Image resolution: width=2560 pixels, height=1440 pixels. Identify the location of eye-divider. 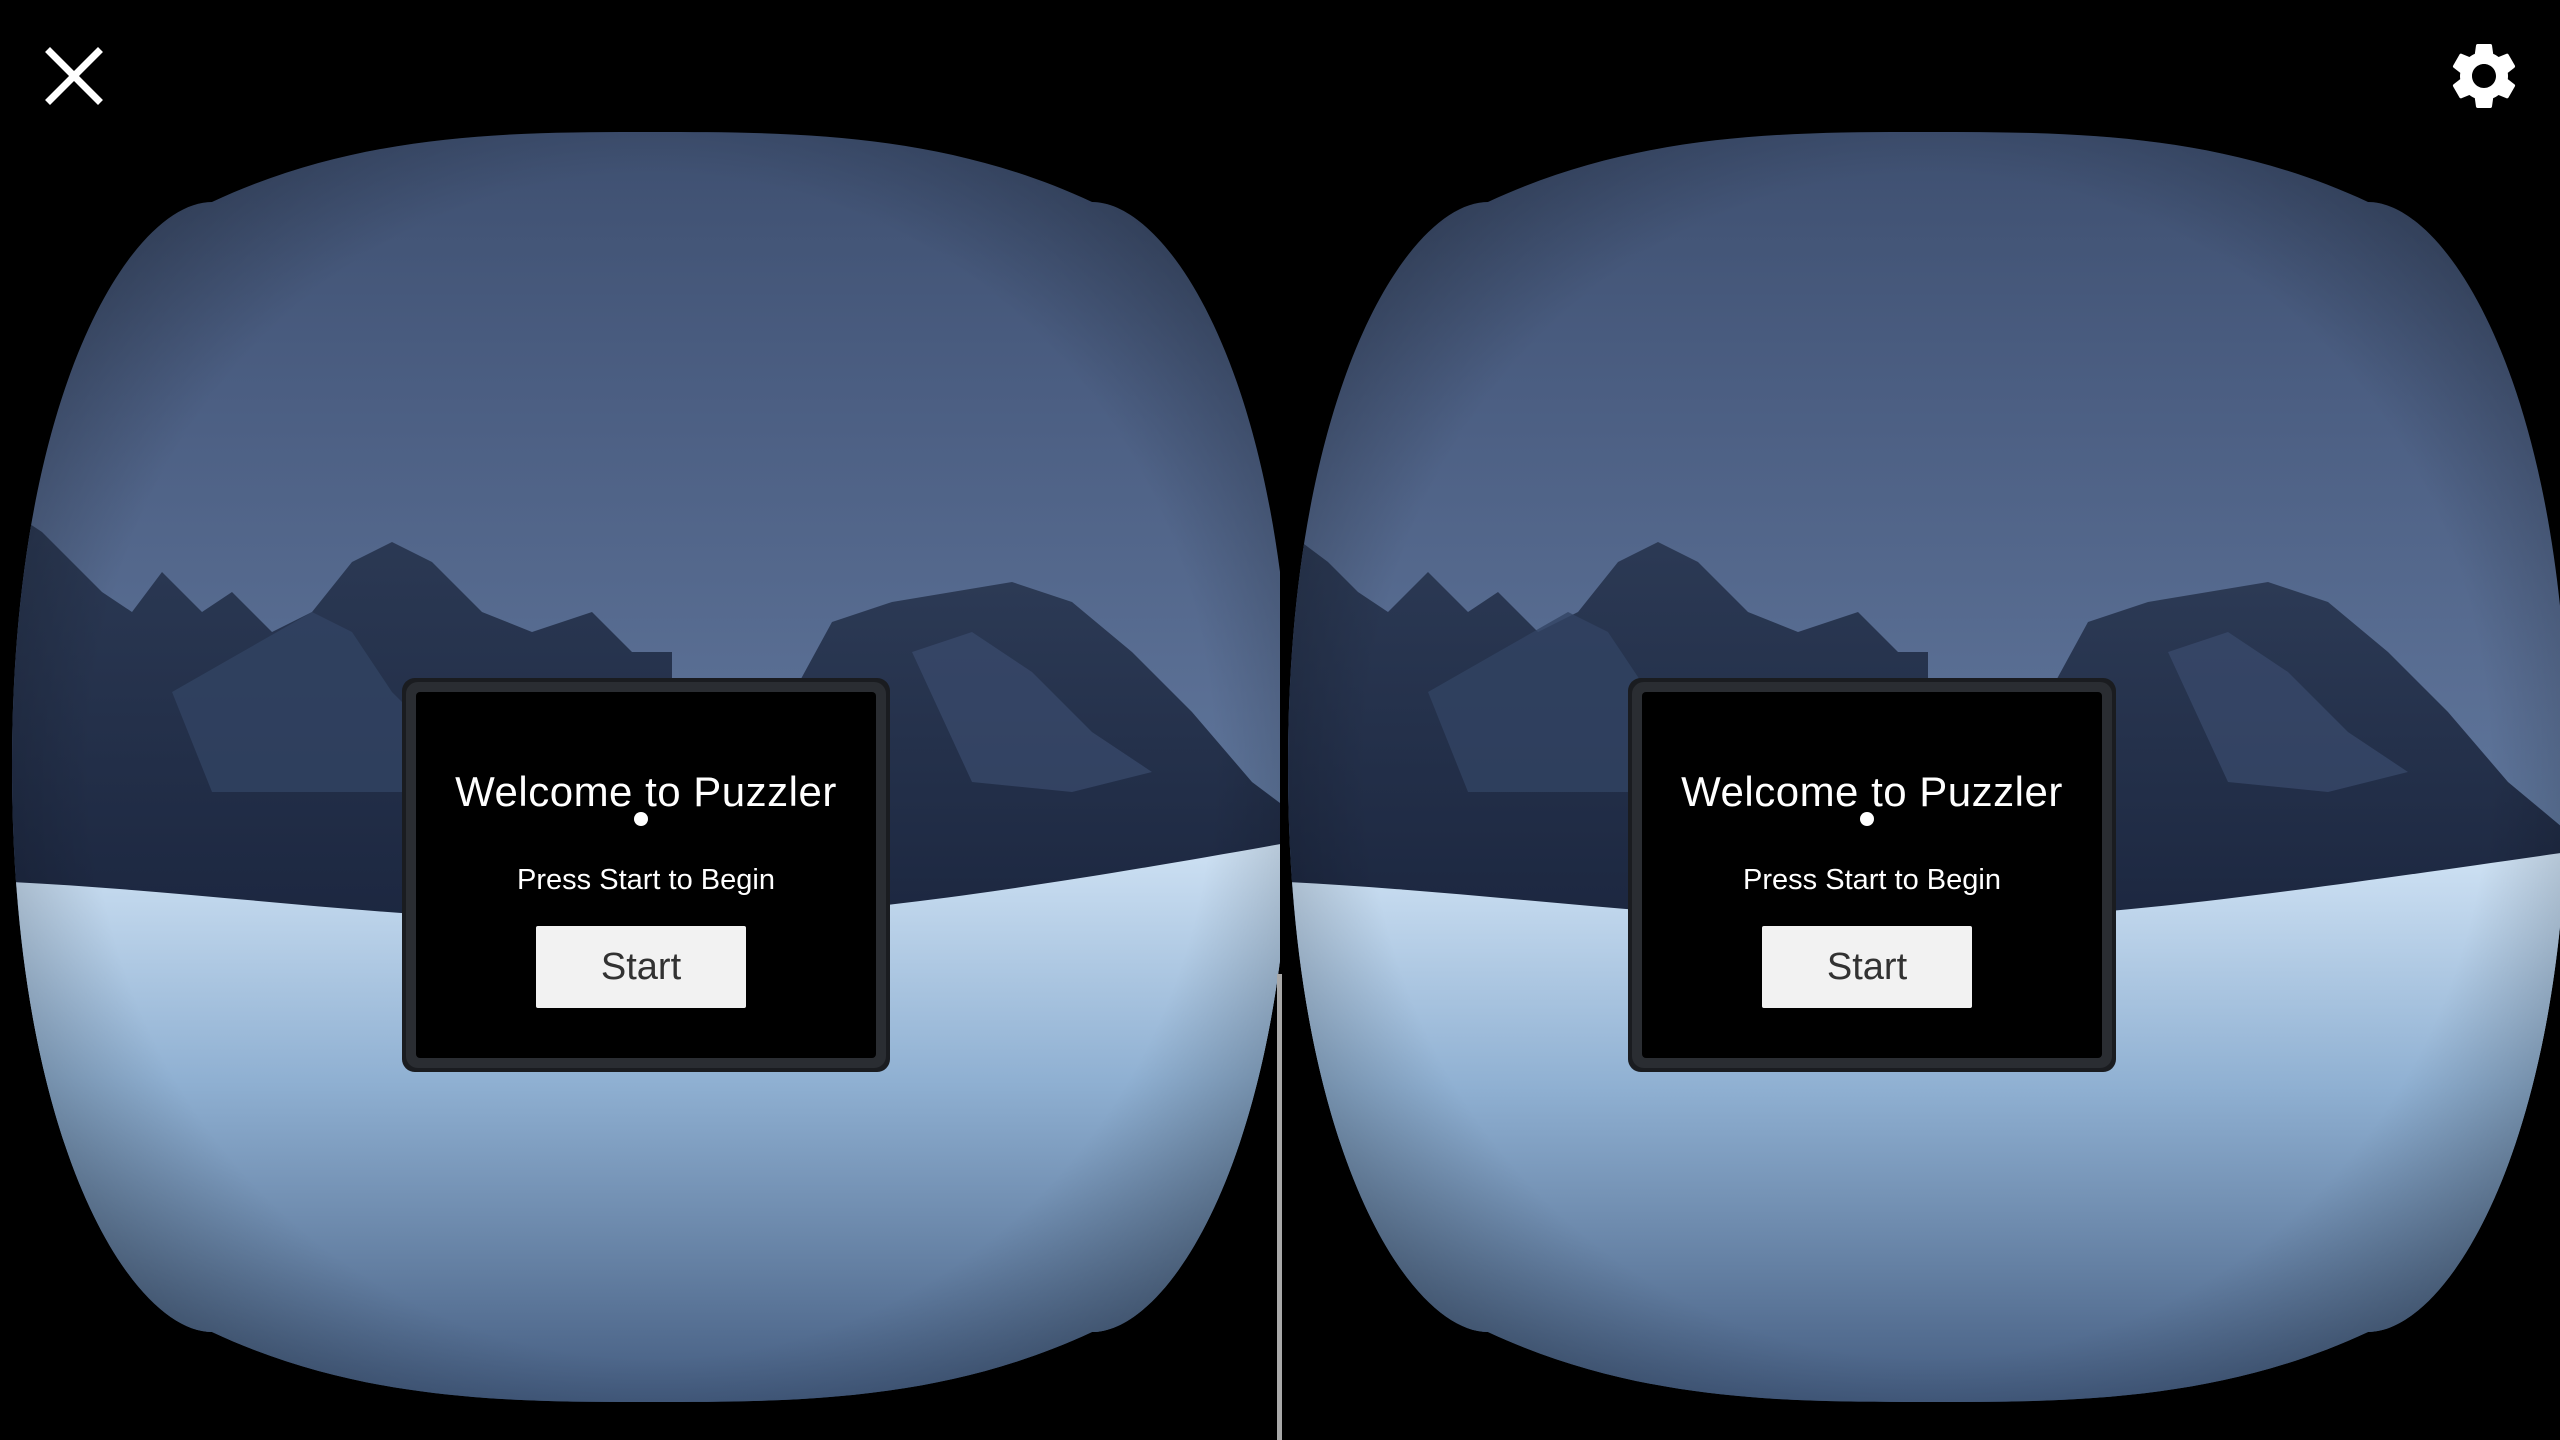
(1279, 1207).